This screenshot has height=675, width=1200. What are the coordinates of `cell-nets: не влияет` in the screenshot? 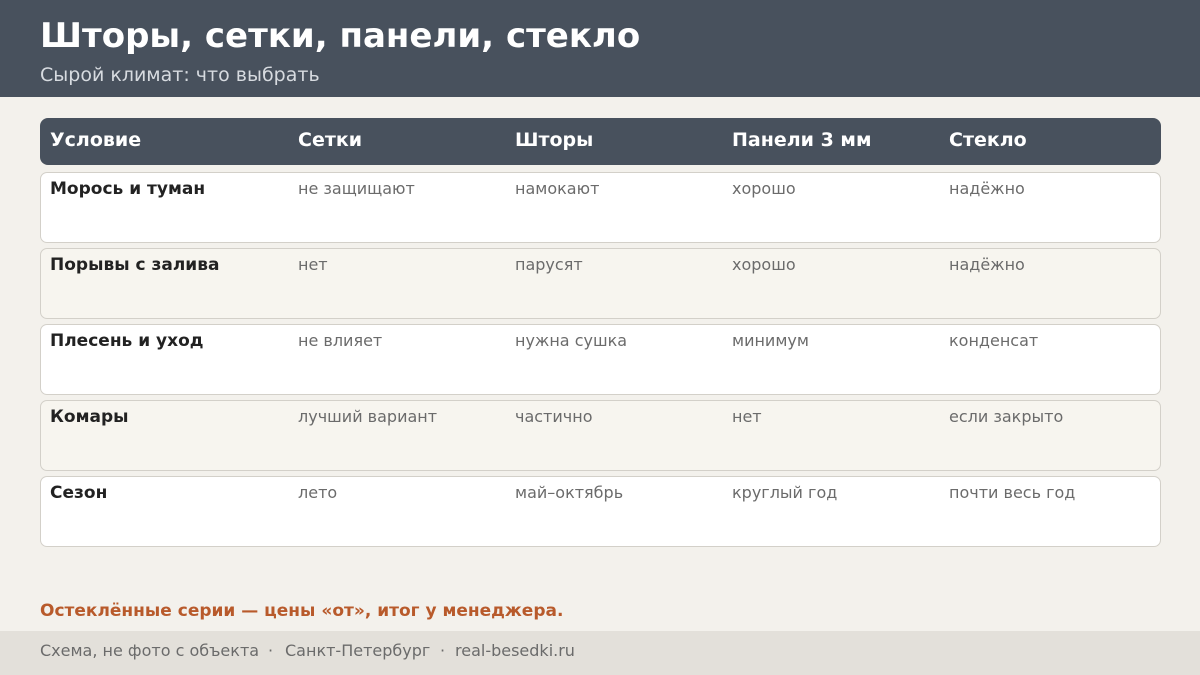 It's located at (340, 340).